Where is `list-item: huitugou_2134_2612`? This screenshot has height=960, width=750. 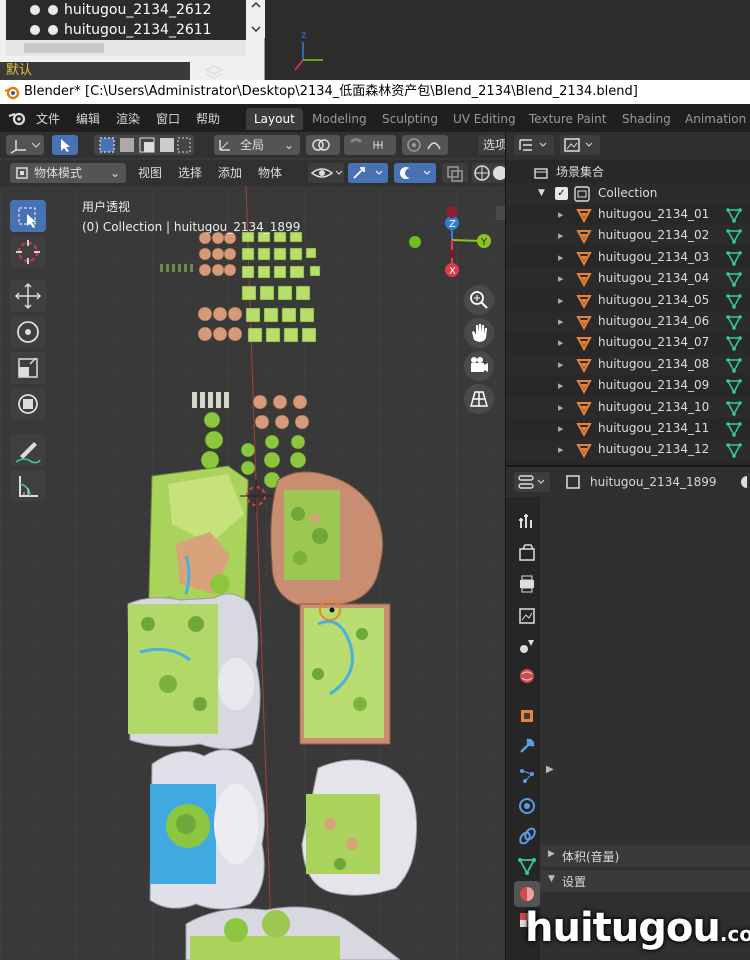
list-item: huitugou_2134_2612 is located at coordinates (126, 10).